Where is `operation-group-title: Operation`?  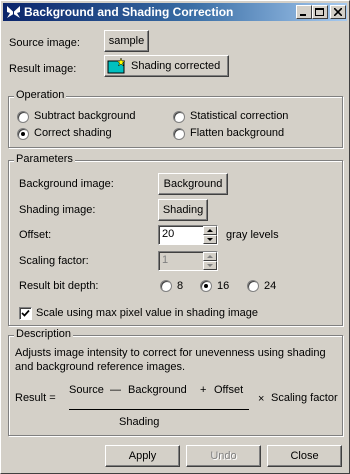 operation-group-title: Operation is located at coordinates (40, 95).